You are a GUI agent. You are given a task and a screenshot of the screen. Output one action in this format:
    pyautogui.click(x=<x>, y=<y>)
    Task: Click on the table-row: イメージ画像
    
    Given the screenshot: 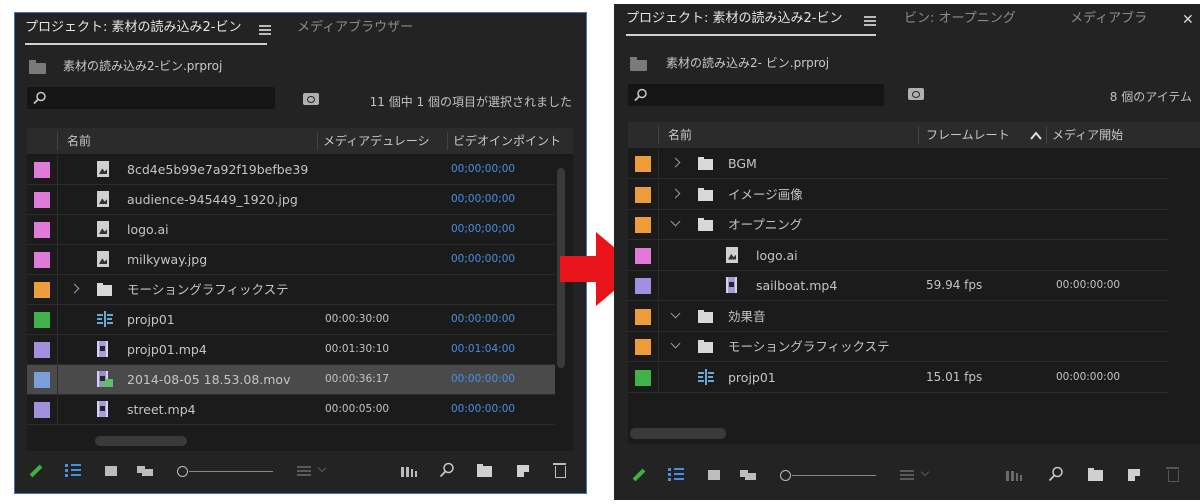 What is the action you would take?
    pyautogui.click(x=898, y=194)
    